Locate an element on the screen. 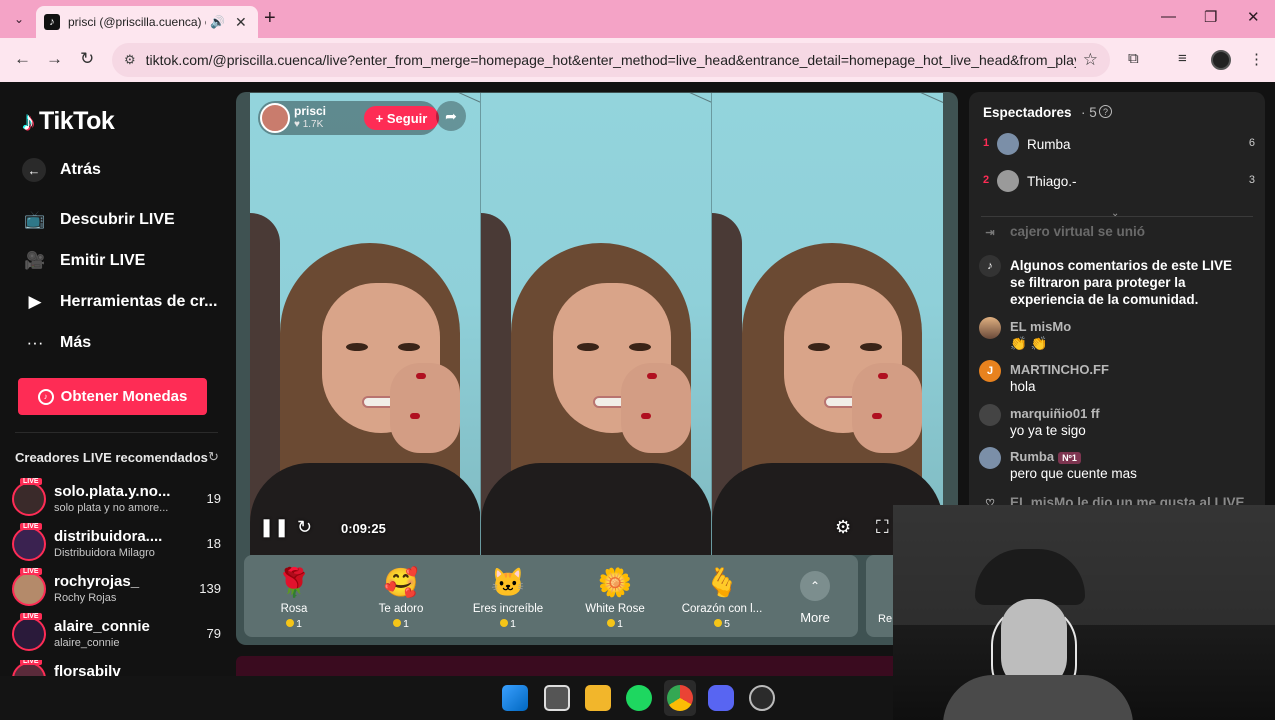 This screenshot has height=720, width=1275. chat-username: EL misMo is located at coordinates (1040, 326).